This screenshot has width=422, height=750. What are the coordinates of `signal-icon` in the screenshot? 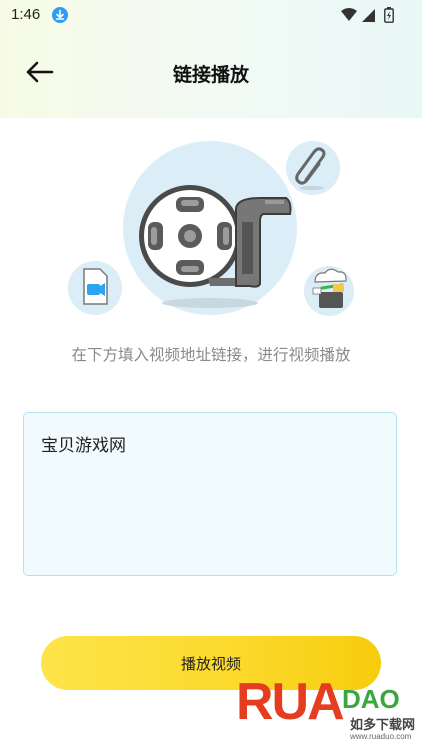 It's located at (368, 15).